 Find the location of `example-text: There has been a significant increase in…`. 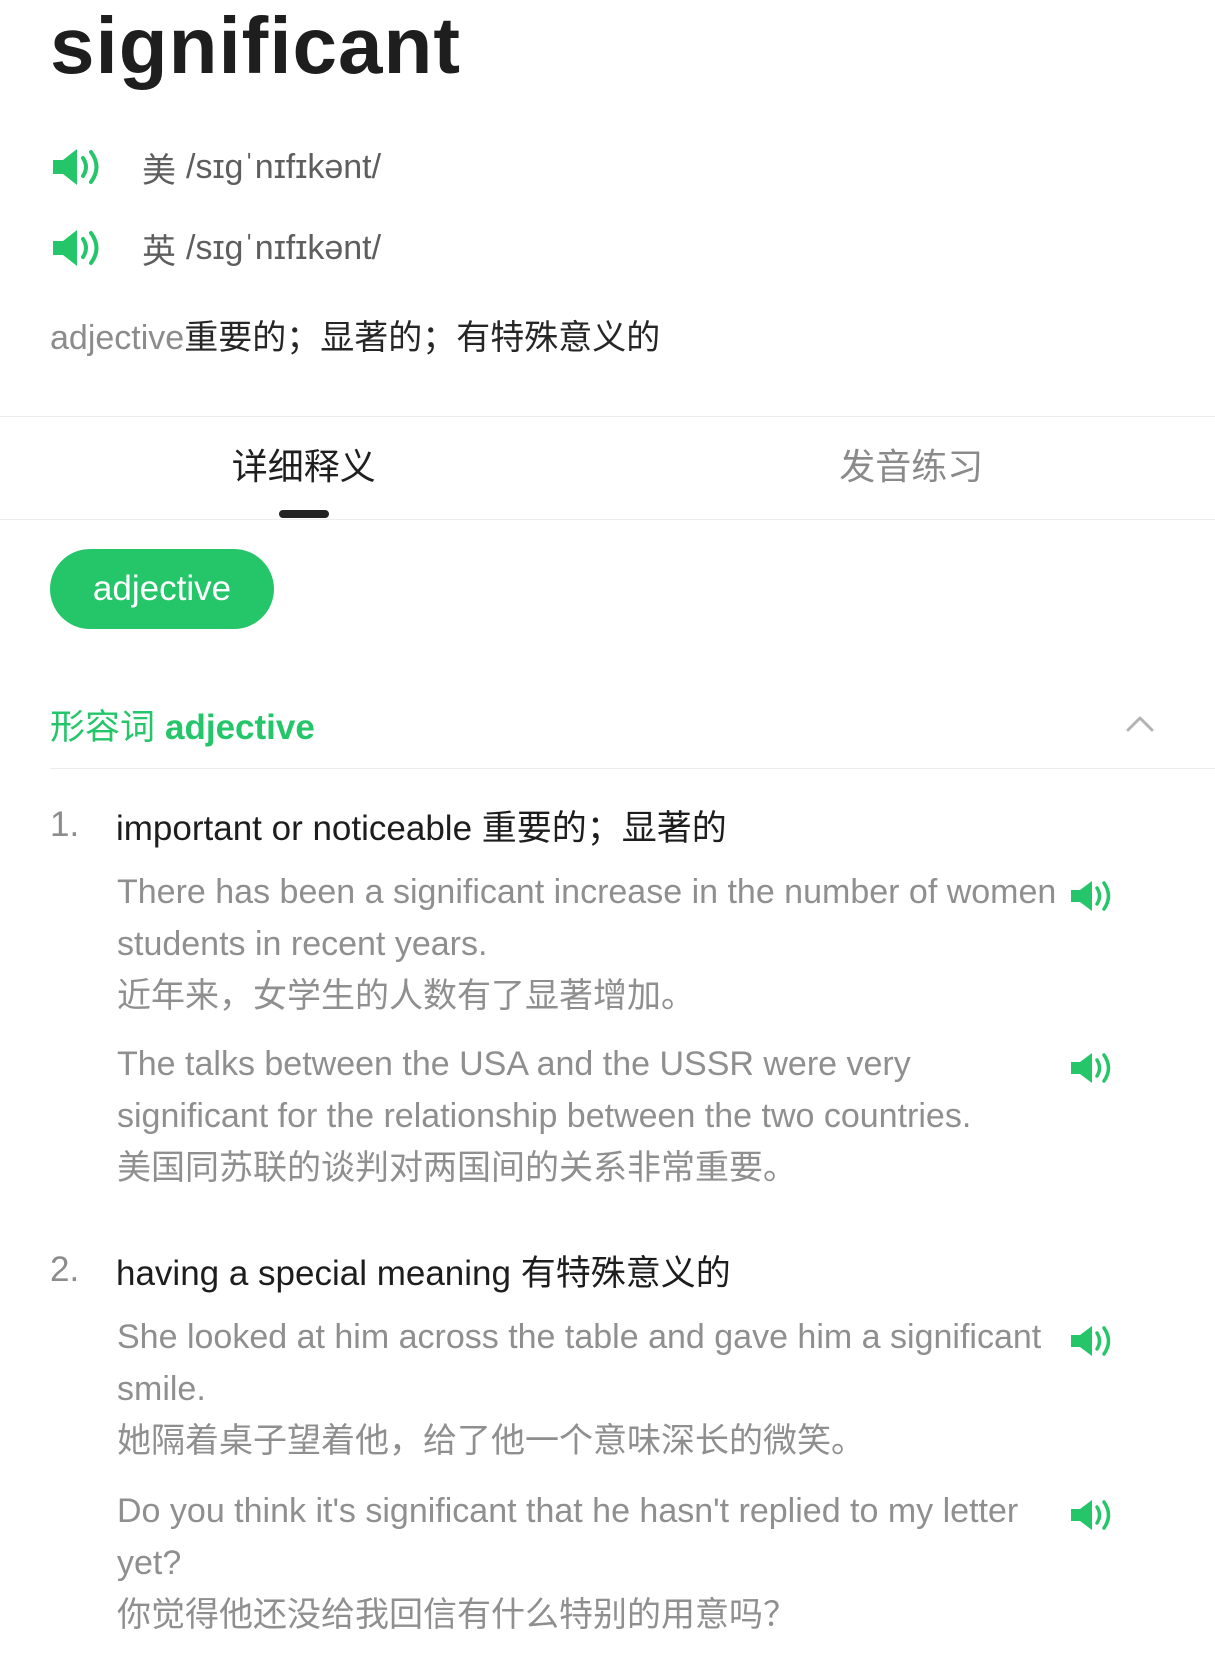

example-text: There has been a significant increase in… is located at coordinates (593, 944).